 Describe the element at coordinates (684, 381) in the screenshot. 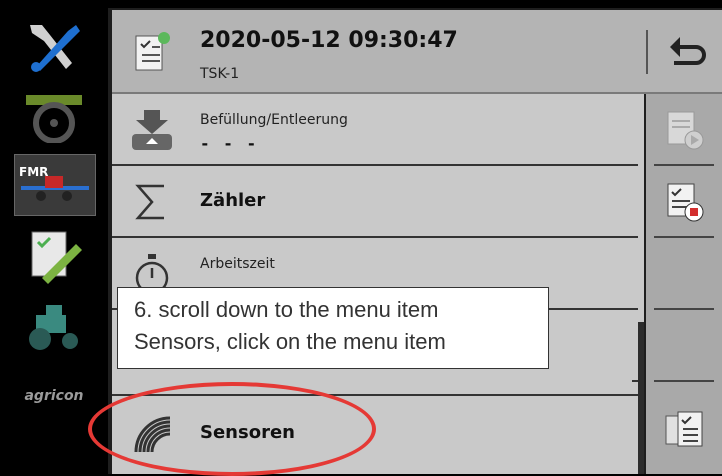

I see `divider` at that location.